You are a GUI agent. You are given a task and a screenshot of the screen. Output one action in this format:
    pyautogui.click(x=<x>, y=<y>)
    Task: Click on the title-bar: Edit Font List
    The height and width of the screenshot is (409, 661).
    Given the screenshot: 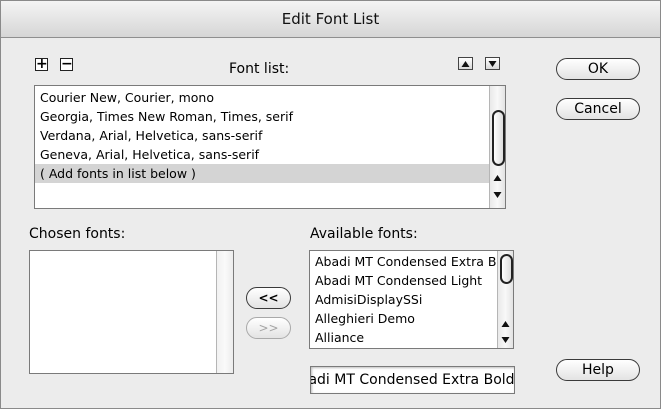 What is the action you would take?
    pyautogui.click(x=330, y=19)
    